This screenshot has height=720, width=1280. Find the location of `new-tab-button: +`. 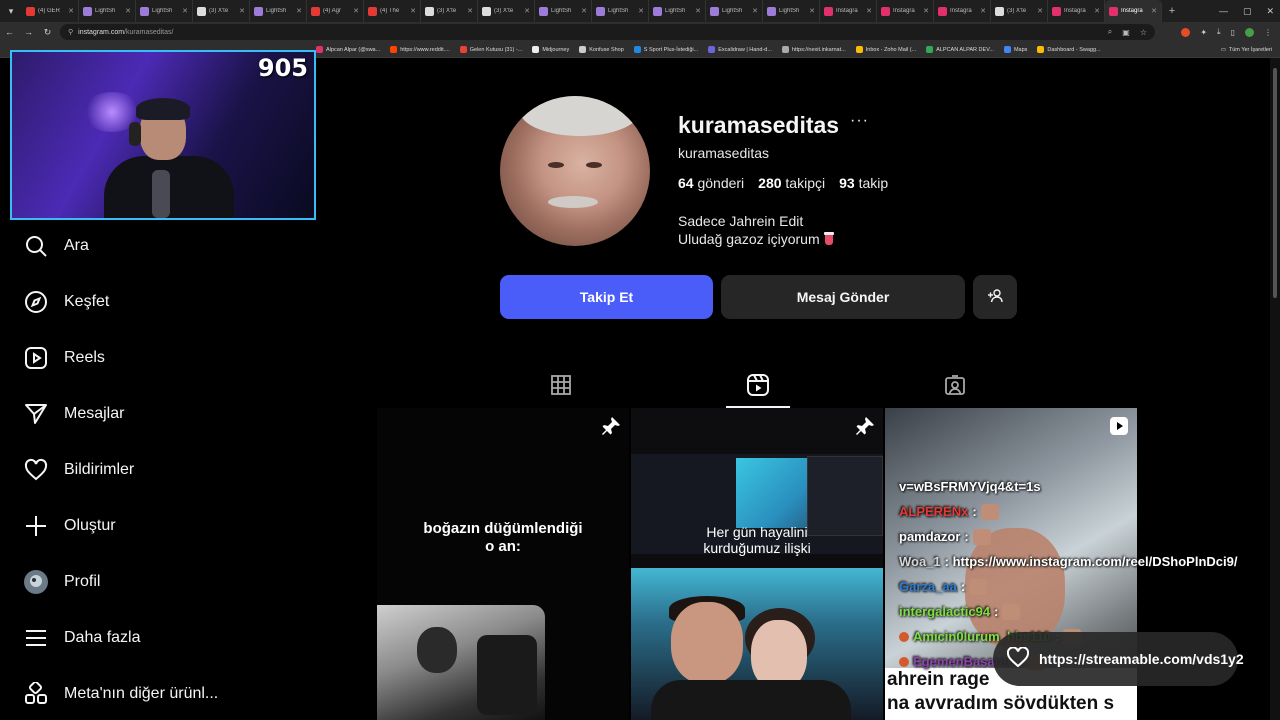

new-tab-button: + is located at coordinates (1172, 11).